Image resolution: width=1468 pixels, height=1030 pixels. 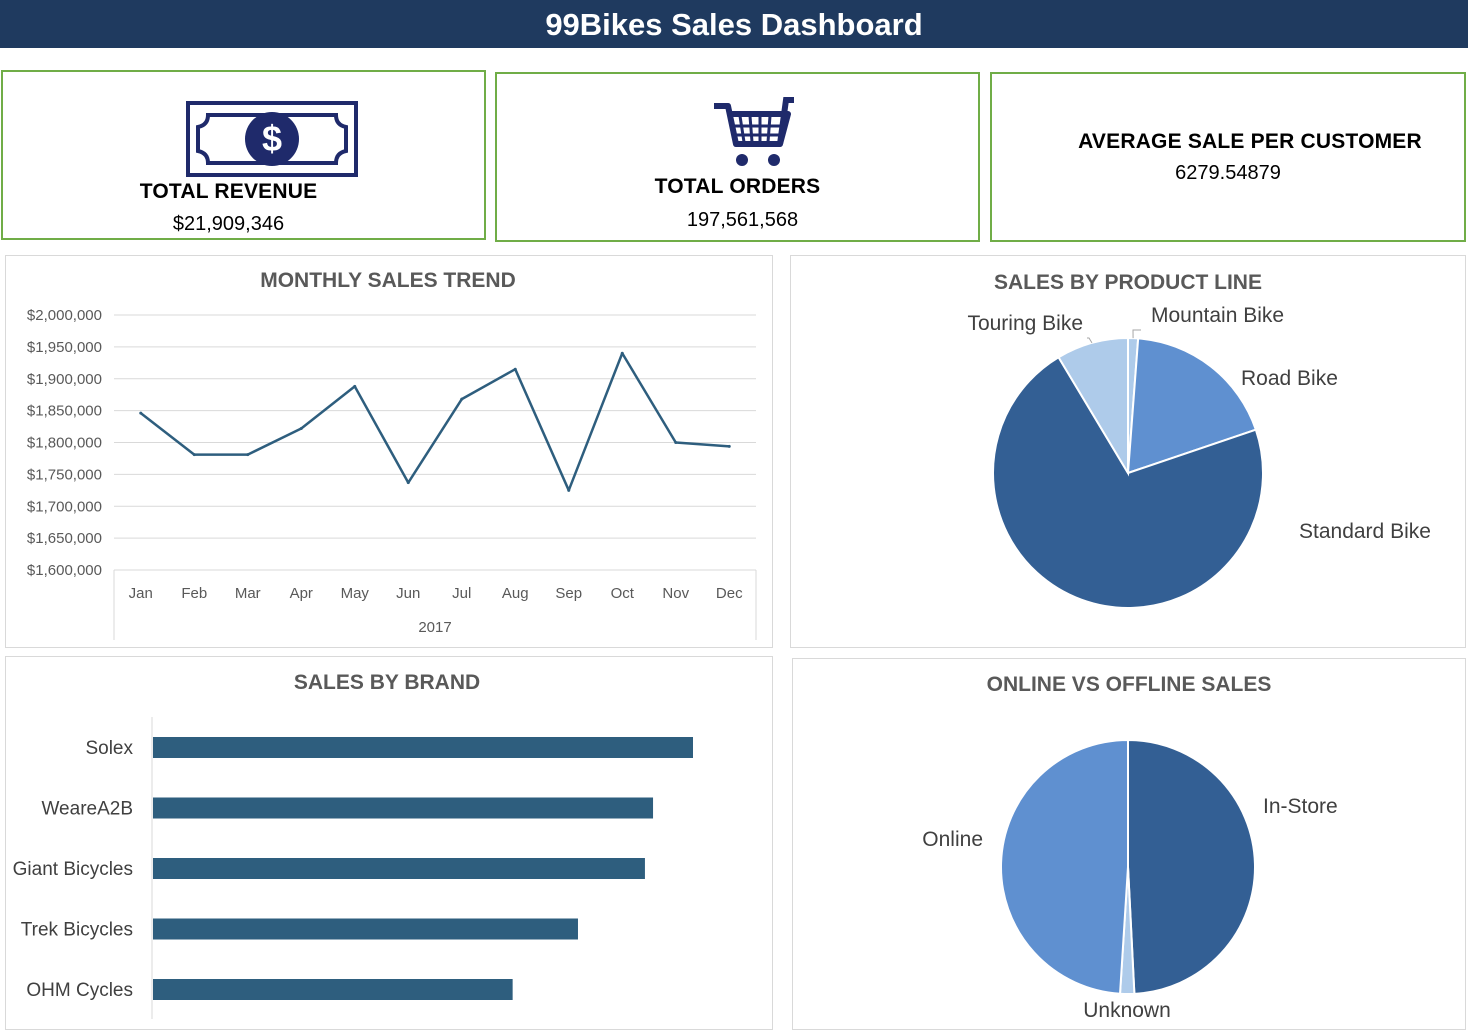 I want to click on slice-label: Unknown, so click(x=1127, y=1010).